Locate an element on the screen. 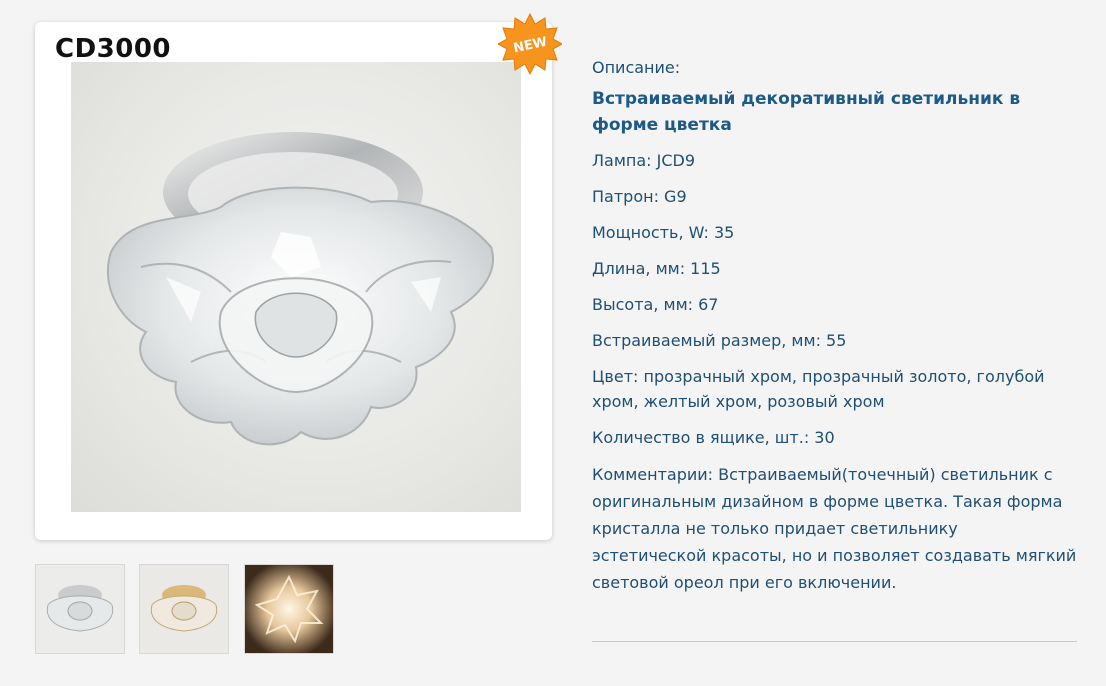 Image resolution: width=1106 pixels, height=686 pixels. spec-power: Мощность, W: 35 is located at coordinates (663, 232).